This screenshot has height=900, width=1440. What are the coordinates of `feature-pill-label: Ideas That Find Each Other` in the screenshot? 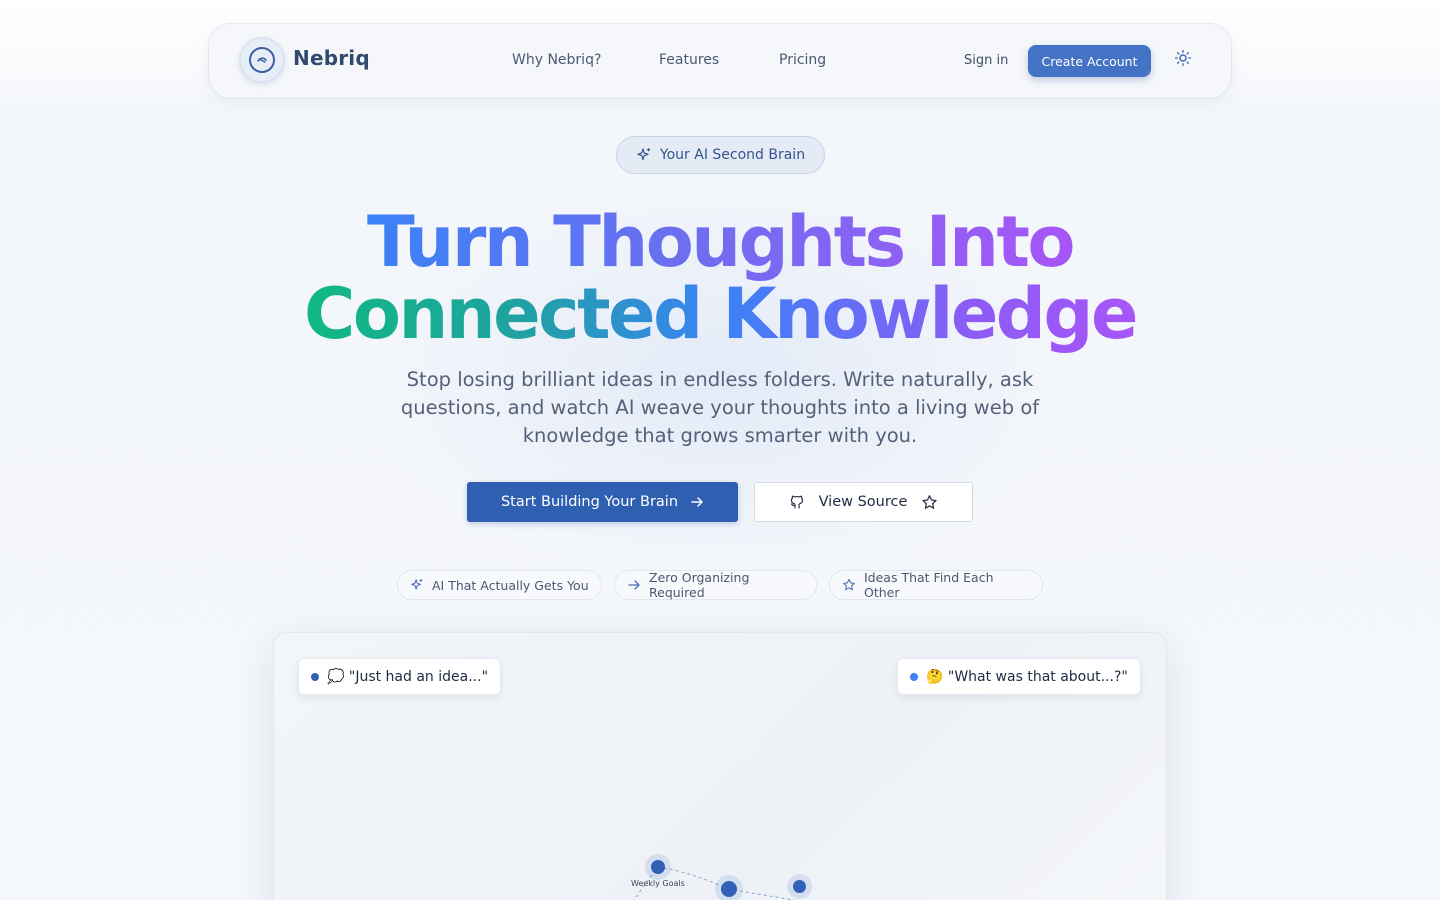 It's located at (929, 585).